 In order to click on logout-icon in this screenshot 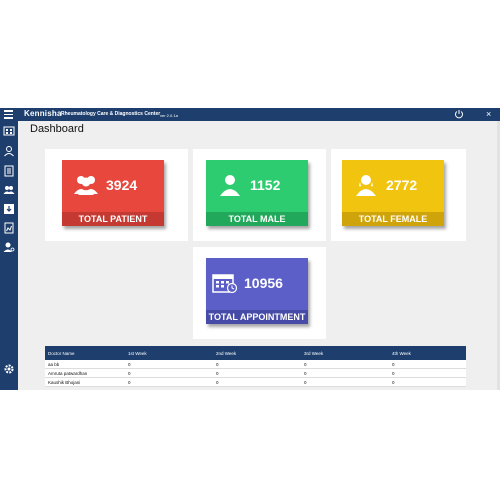, I will do `click(459, 114)`.